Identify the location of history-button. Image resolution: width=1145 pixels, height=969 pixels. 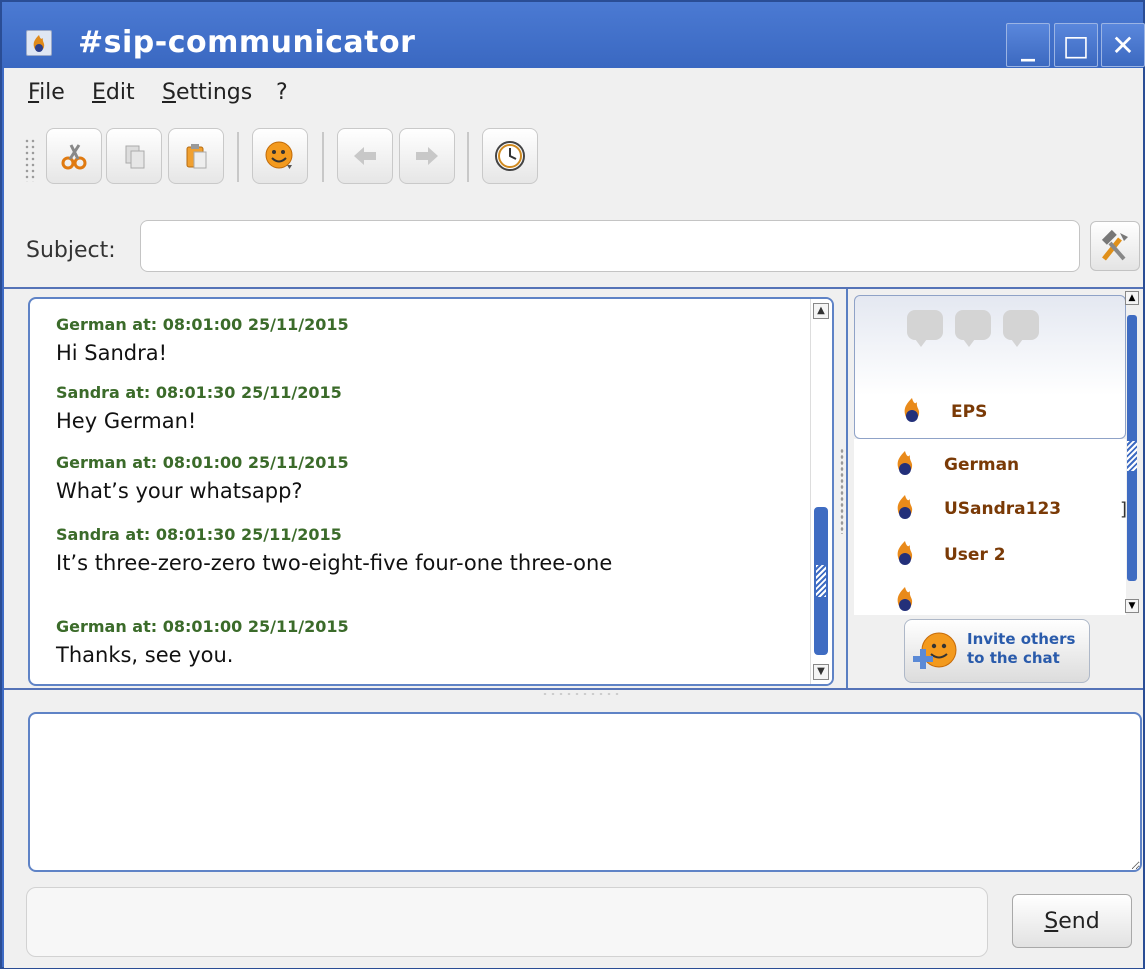
(510, 156).